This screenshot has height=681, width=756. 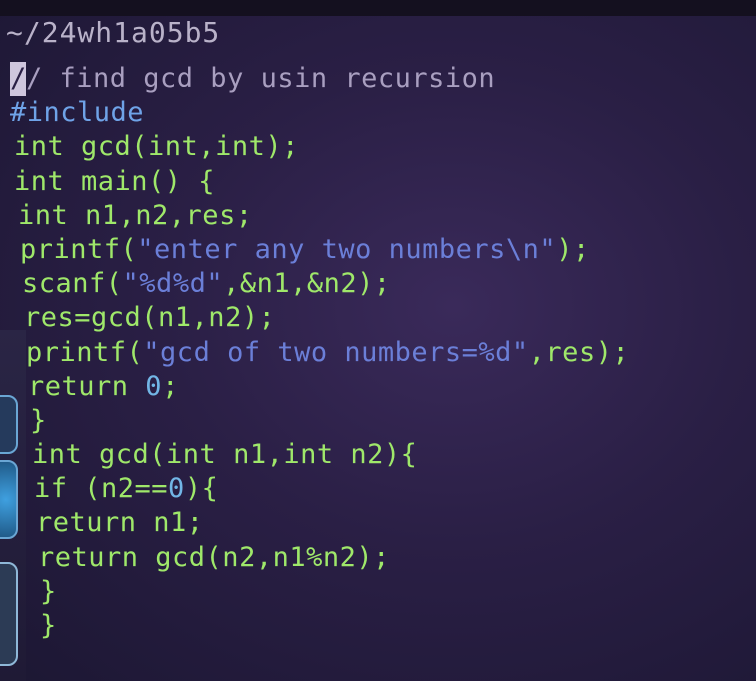 What do you see at coordinates (156, 147) in the screenshot?
I see `code-token: int gcd(int,int);` at bounding box center [156, 147].